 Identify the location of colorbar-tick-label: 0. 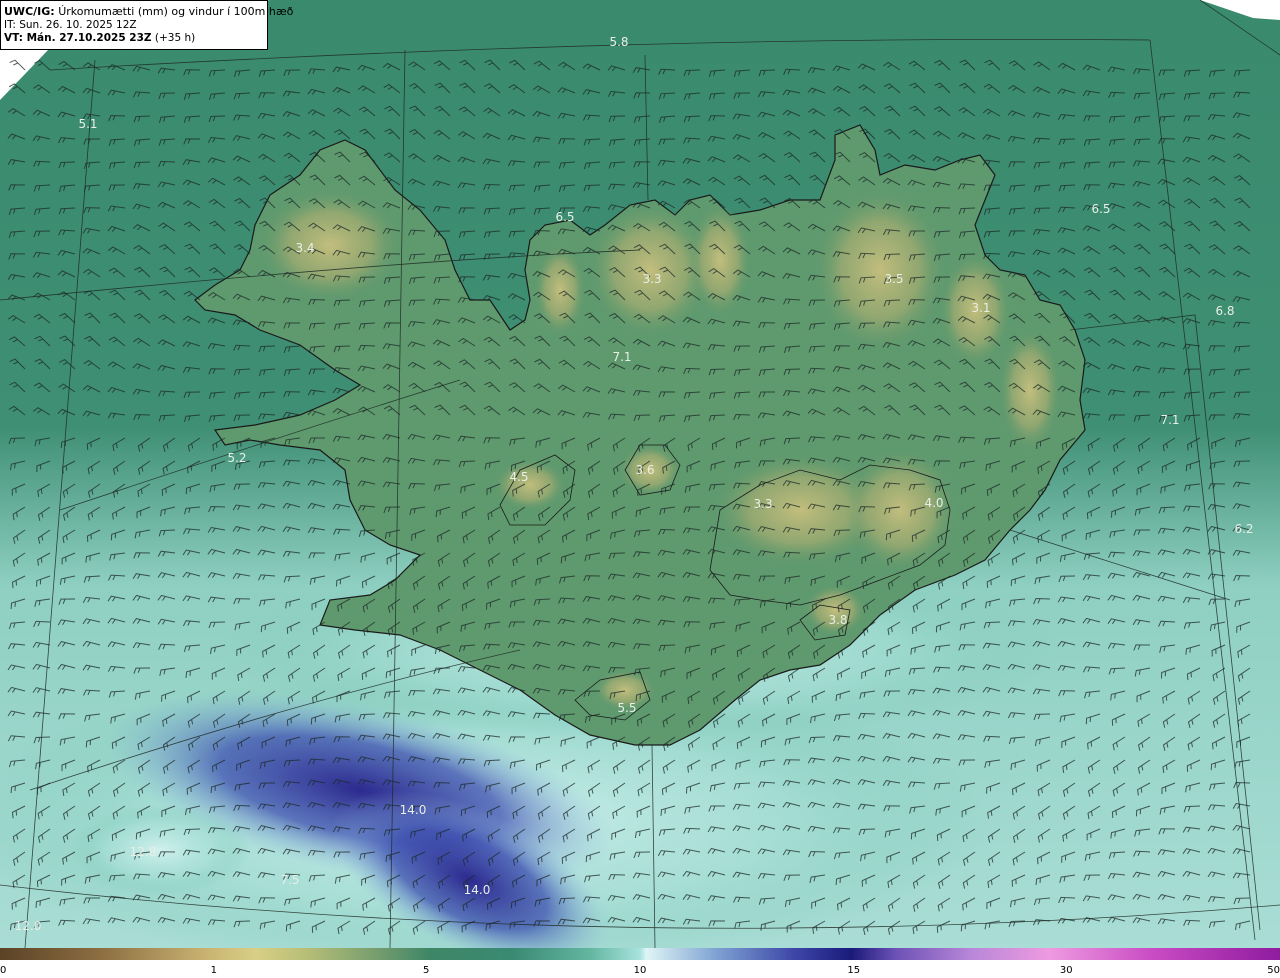
(3, 970).